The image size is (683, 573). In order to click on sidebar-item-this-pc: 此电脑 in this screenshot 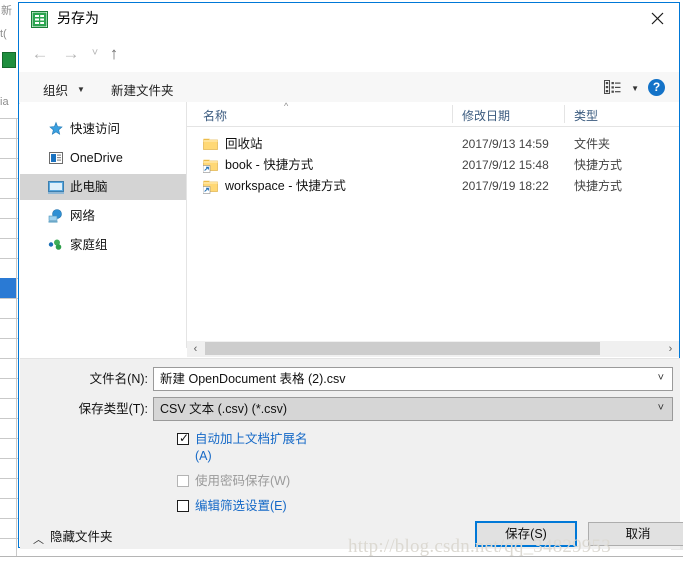, I will do `click(103, 187)`.